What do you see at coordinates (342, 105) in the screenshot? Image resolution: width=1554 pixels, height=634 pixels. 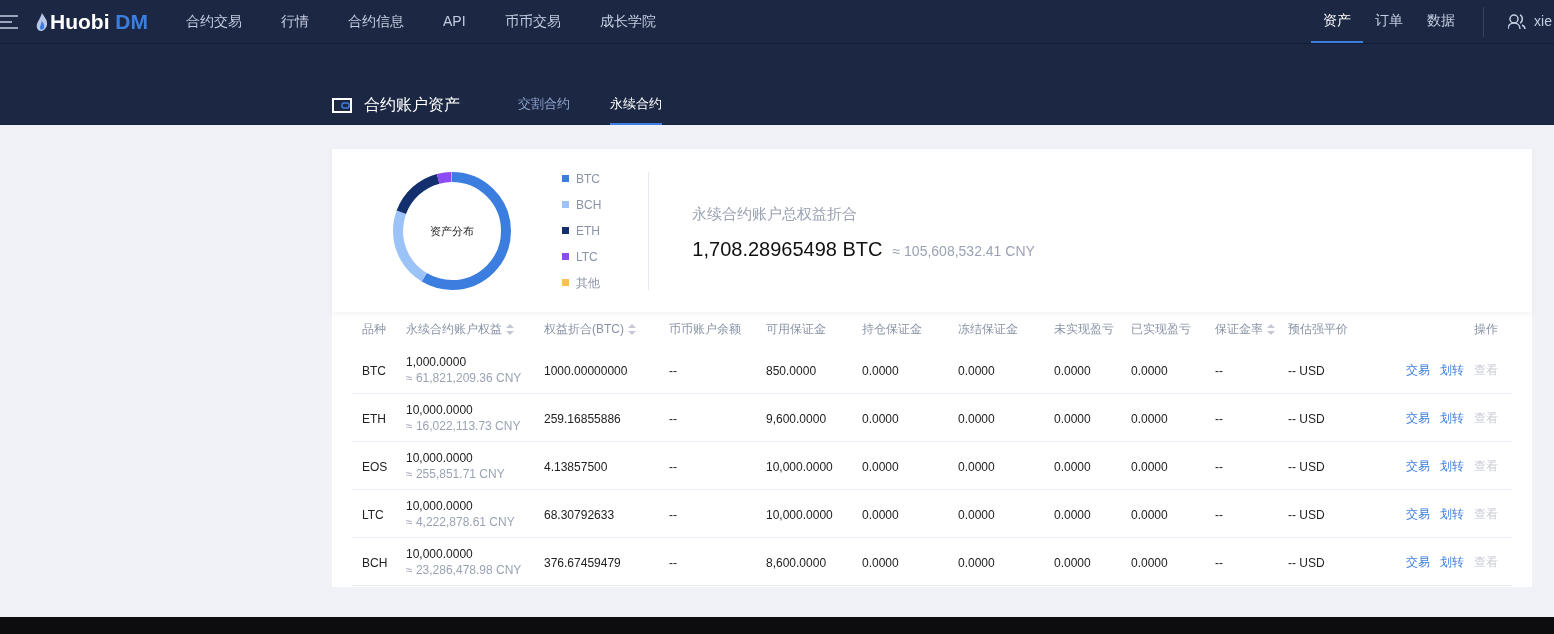 I see `wallet-icon` at bounding box center [342, 105].